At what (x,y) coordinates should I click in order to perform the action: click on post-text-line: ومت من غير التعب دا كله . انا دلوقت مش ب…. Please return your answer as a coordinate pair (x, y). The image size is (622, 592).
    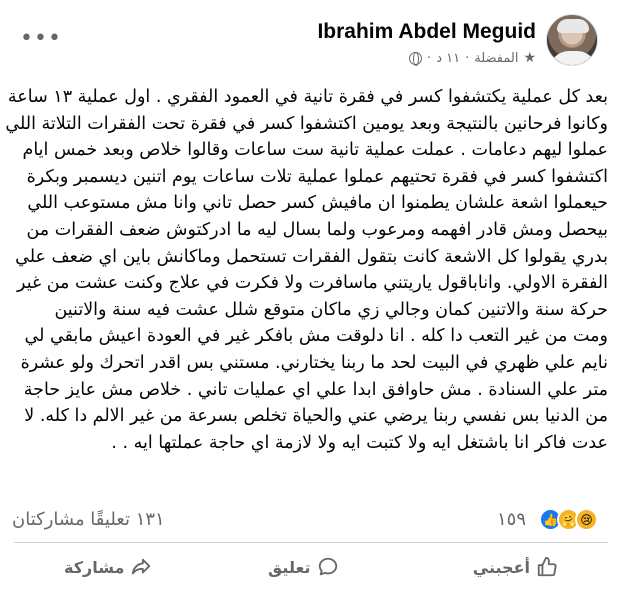
    Looking at the image, I should click on (316, 336).